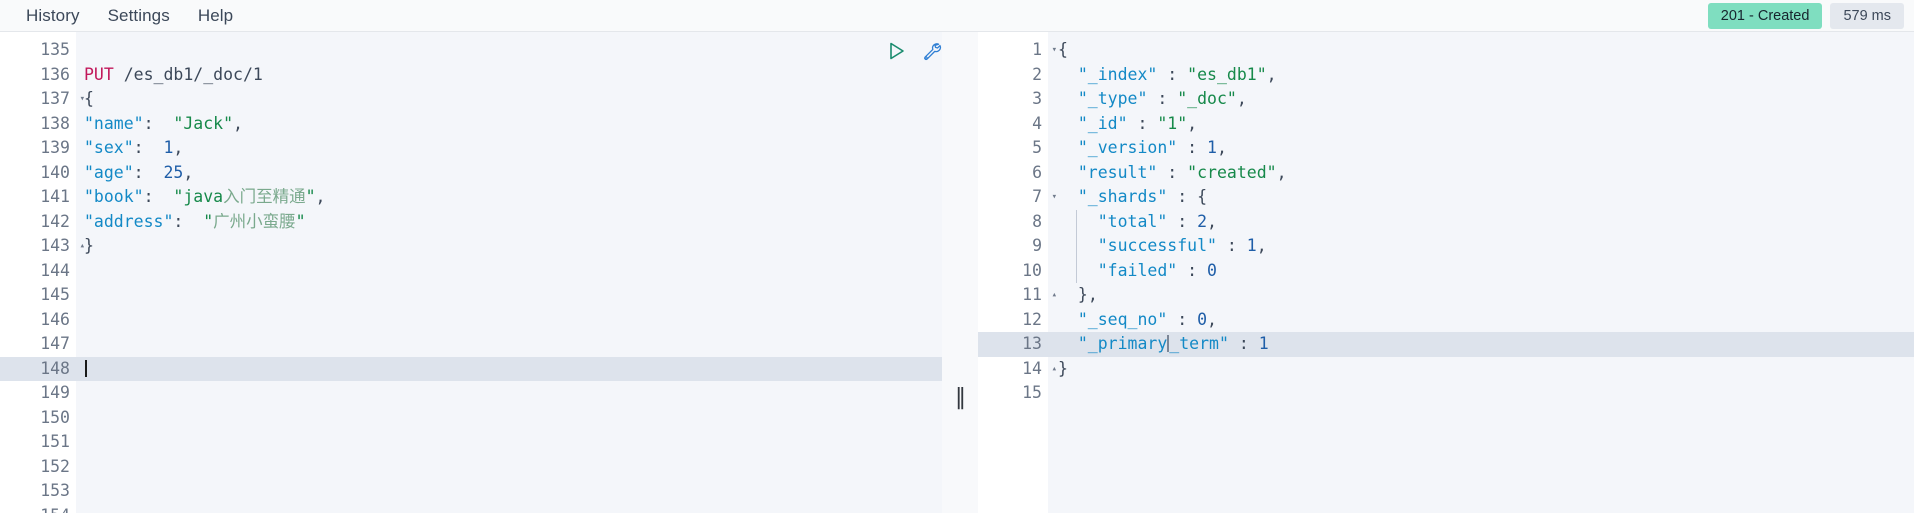 This screenshot has height=513, width=1914. I want to click on line-number-label: 144, so click(55, 270).